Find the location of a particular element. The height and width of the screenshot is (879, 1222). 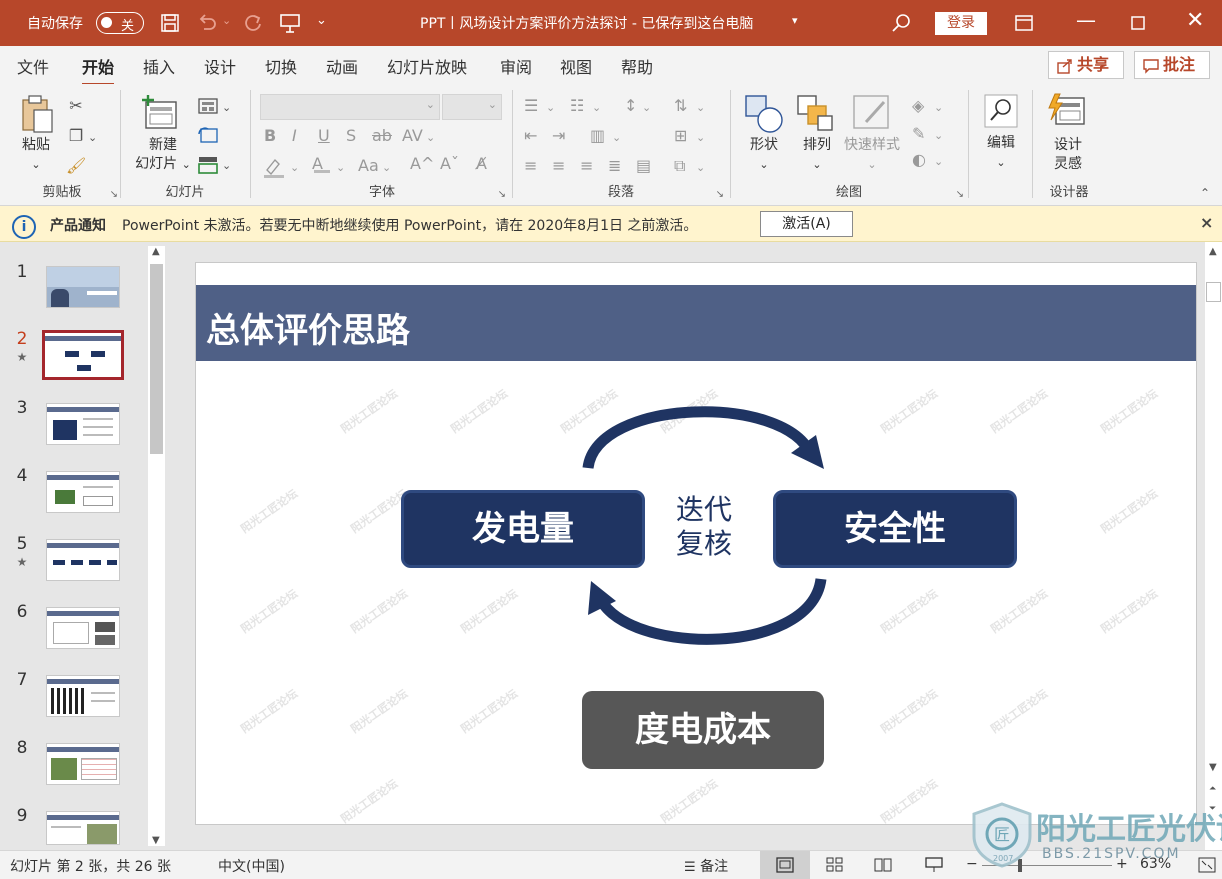

shape-fill-dropdown-icon: ⌄ is located at coordinates (938, 108).